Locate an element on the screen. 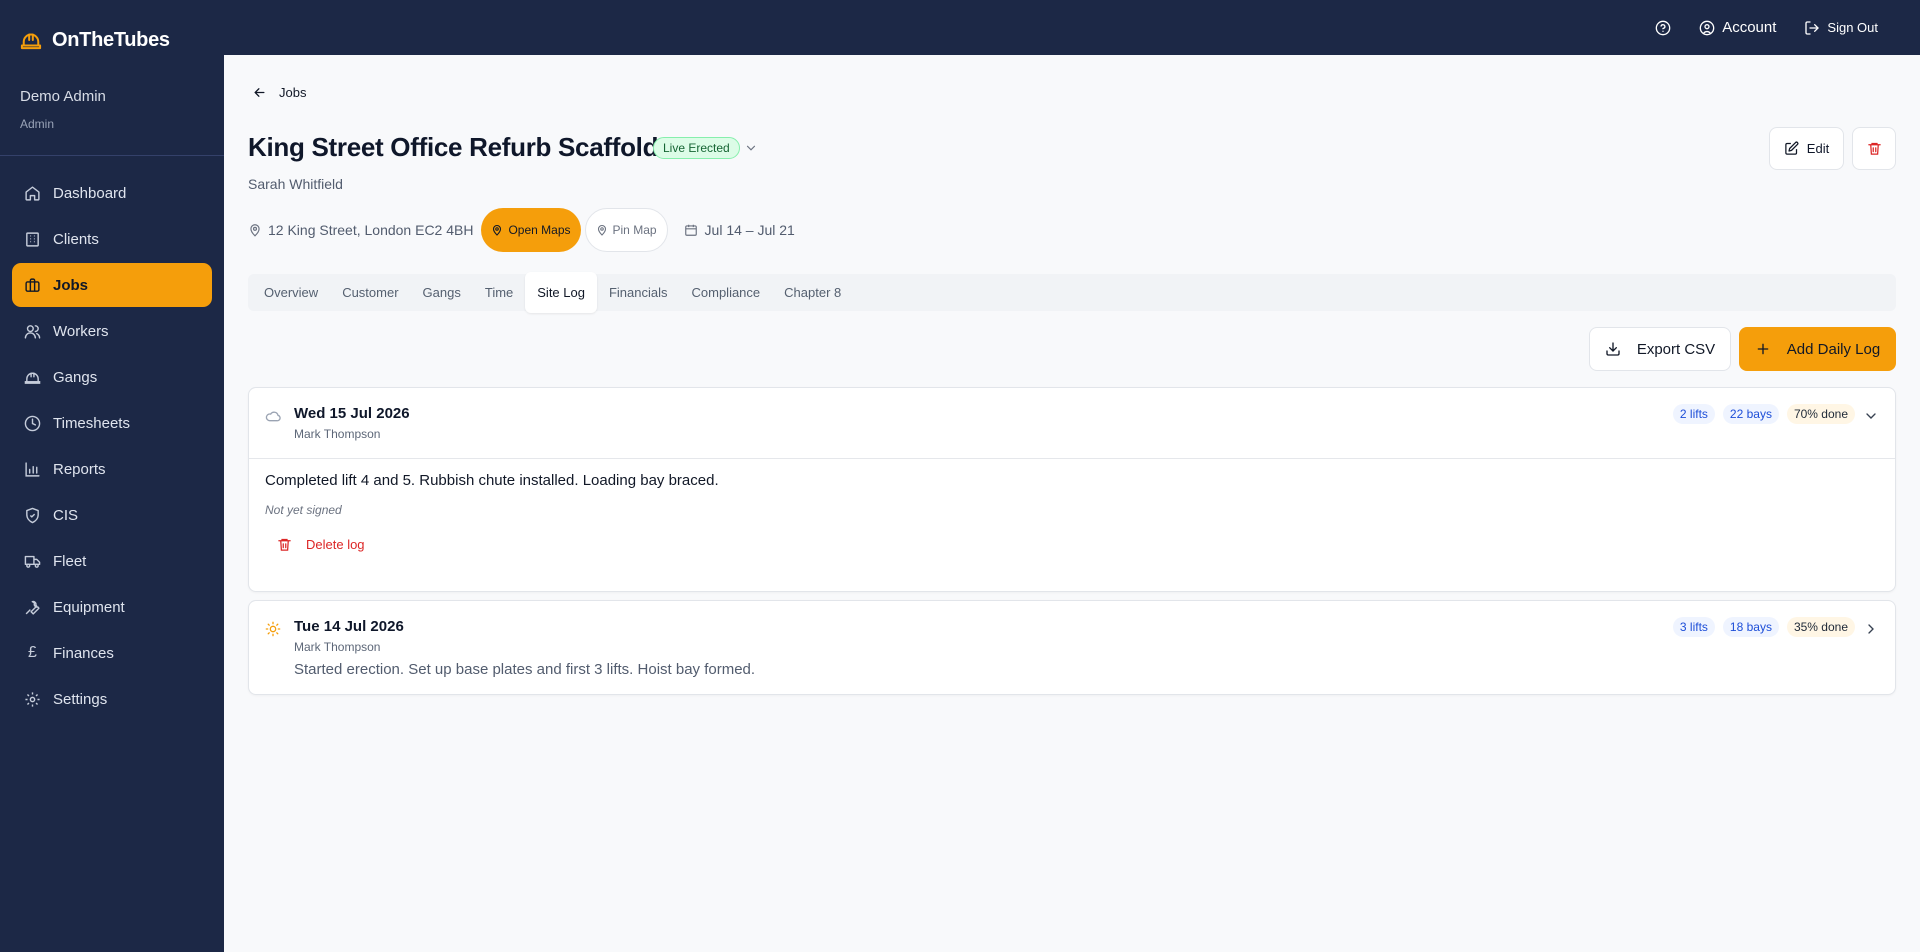  sign-out-button: Sign Out is located at coordinates (1841, 28).